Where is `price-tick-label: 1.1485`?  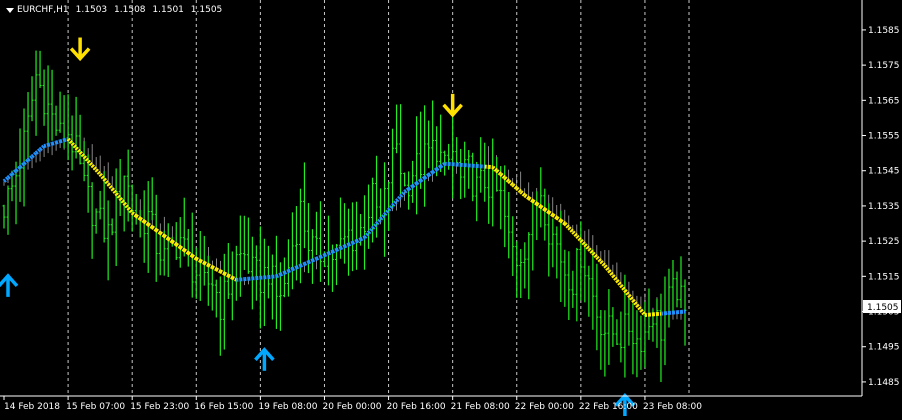
price-tick-label: 1.1485 is located at coordinates (884, 383).